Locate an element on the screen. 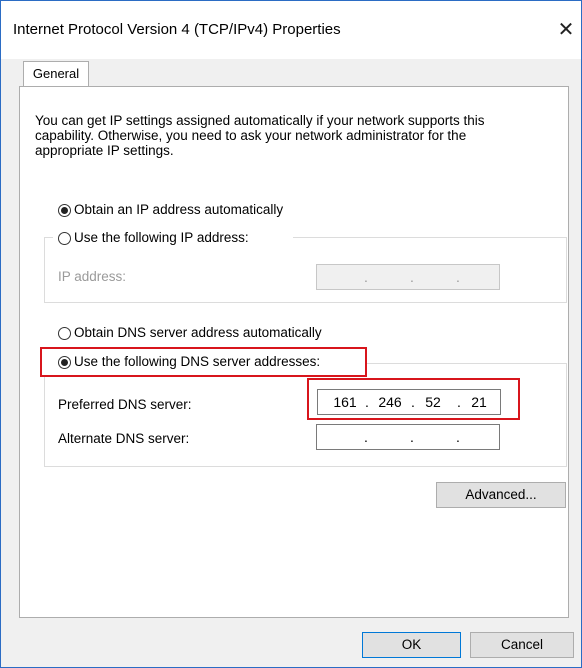  radio-obtain-ip-auto-label: Obtain an IP address automatically is located at coordinates (178, 209).